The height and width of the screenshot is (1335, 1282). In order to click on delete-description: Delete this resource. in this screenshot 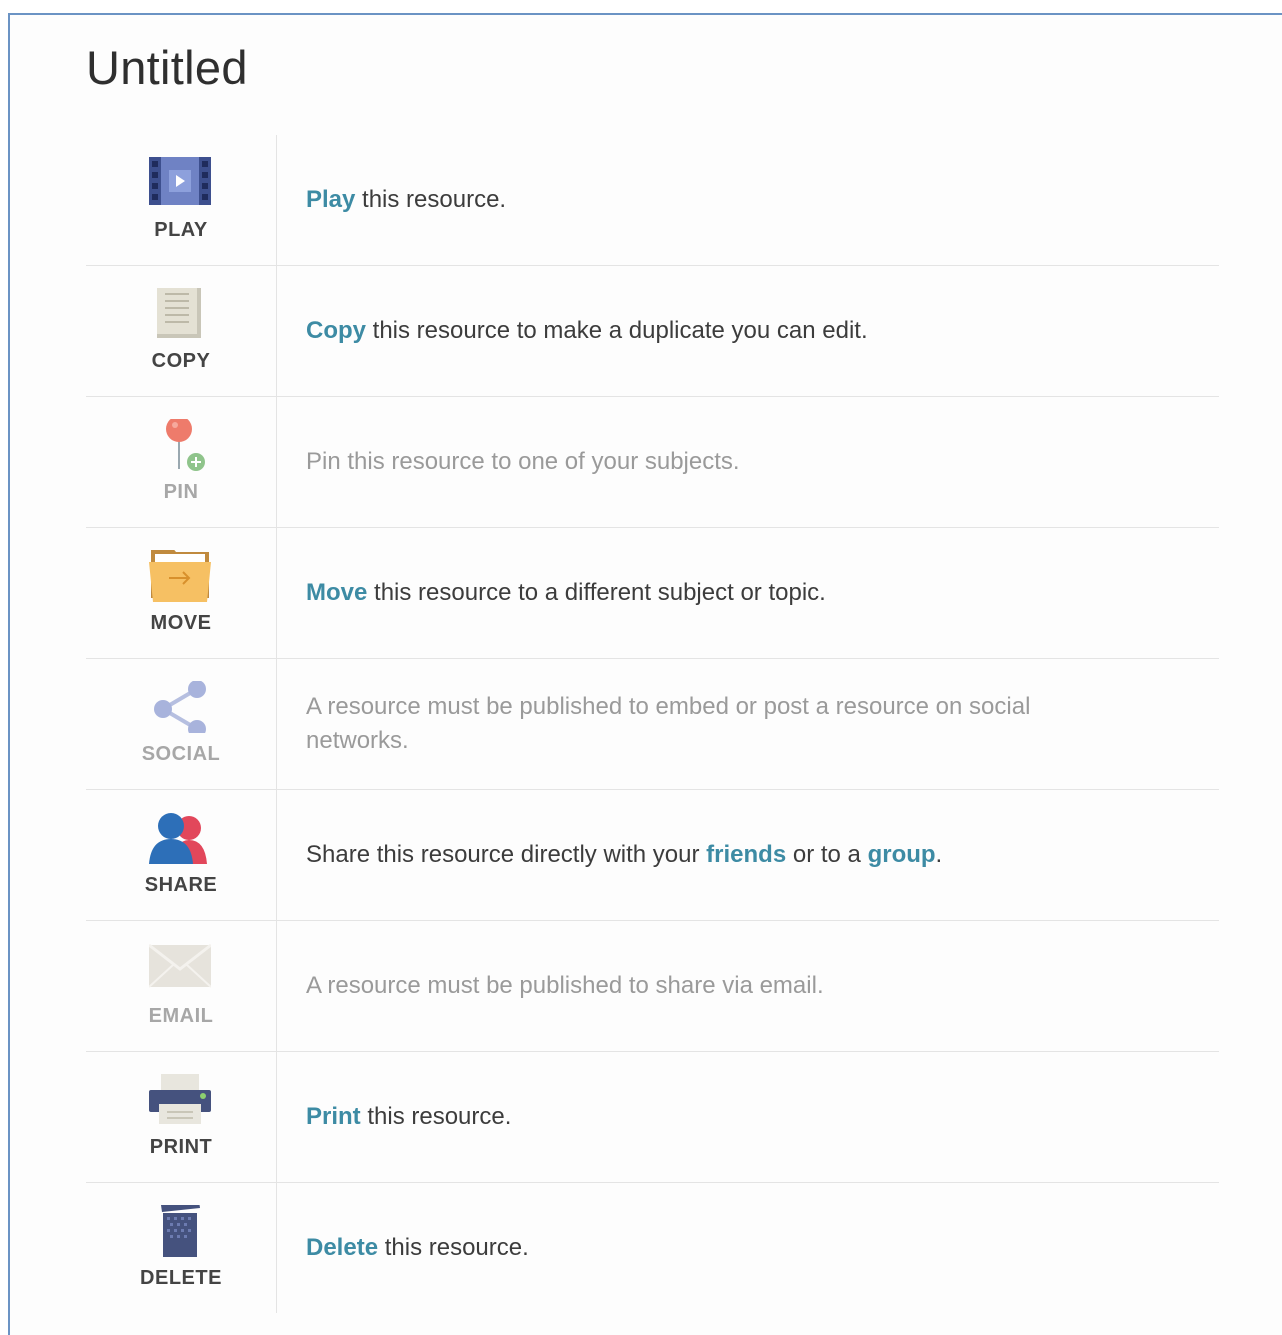, I will do `click(716, 1248)`.